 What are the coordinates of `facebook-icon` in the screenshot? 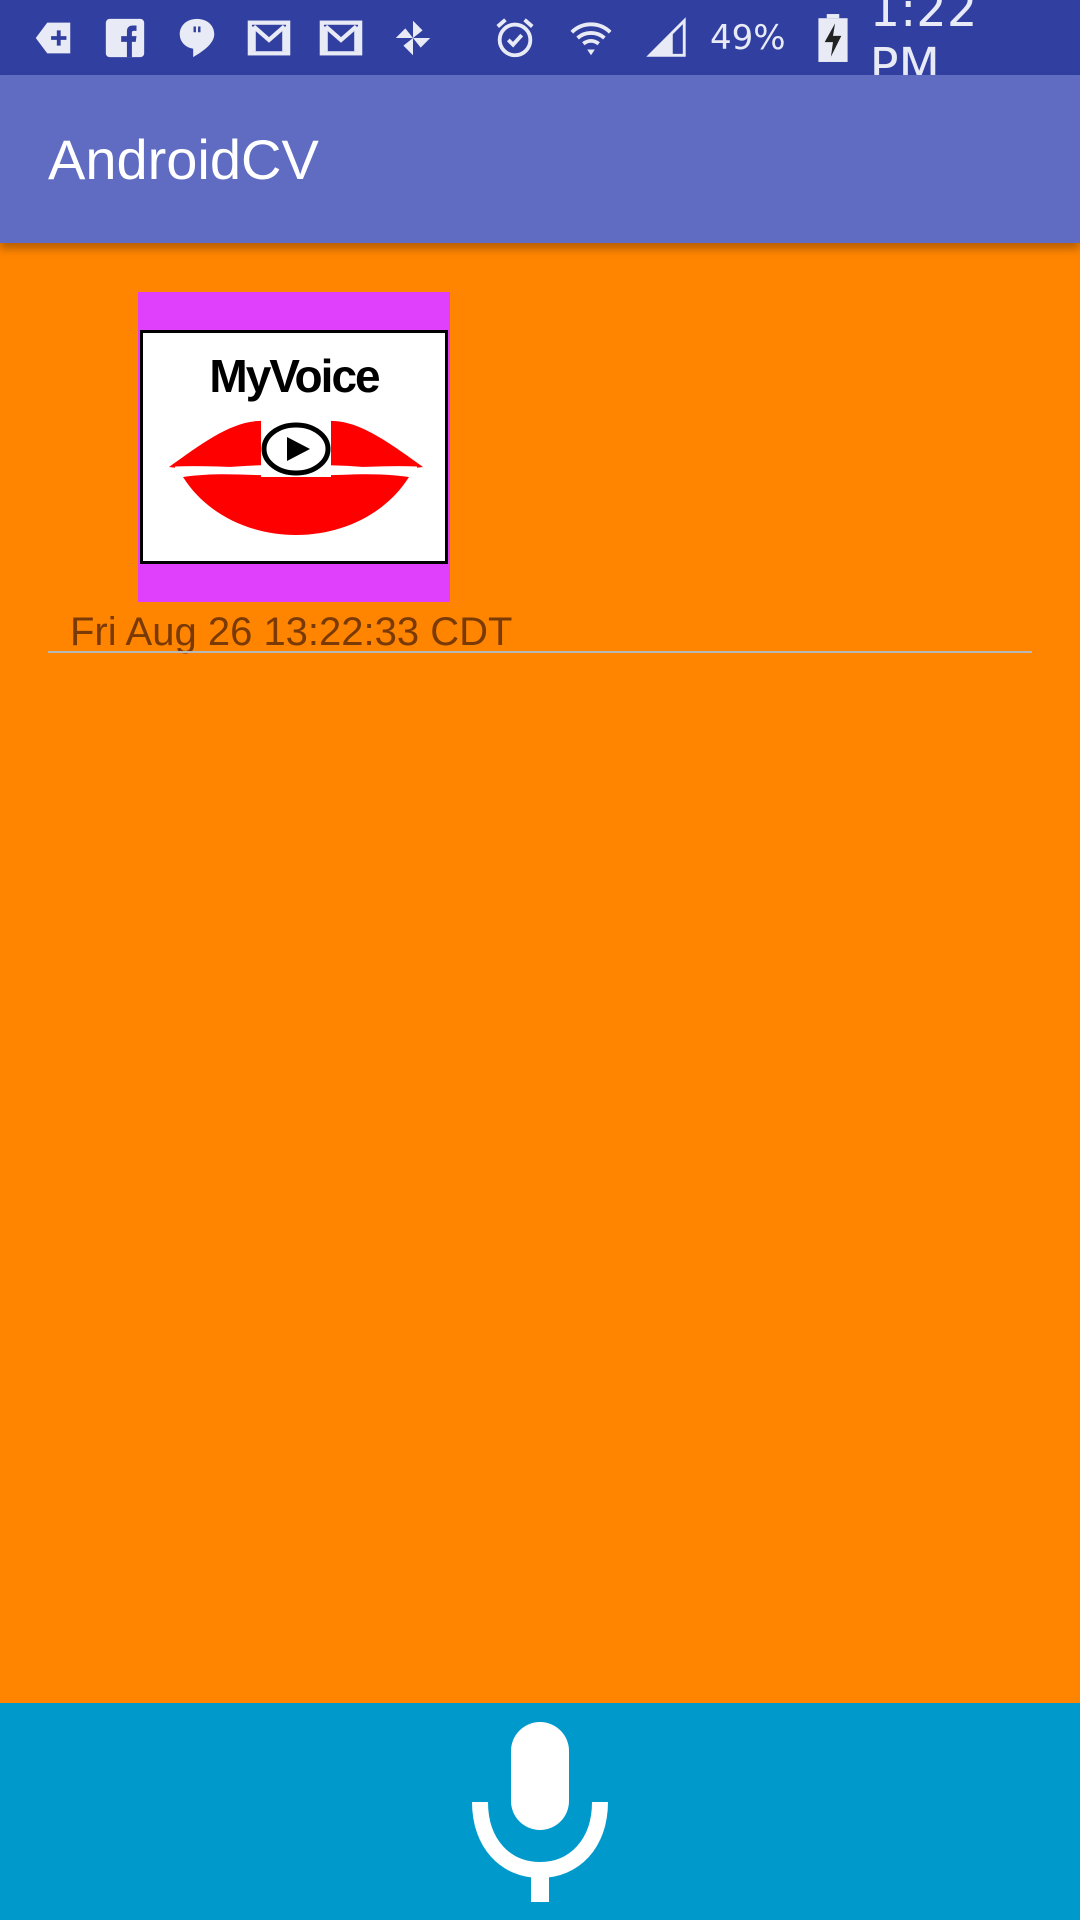 It's located at (125, 38).